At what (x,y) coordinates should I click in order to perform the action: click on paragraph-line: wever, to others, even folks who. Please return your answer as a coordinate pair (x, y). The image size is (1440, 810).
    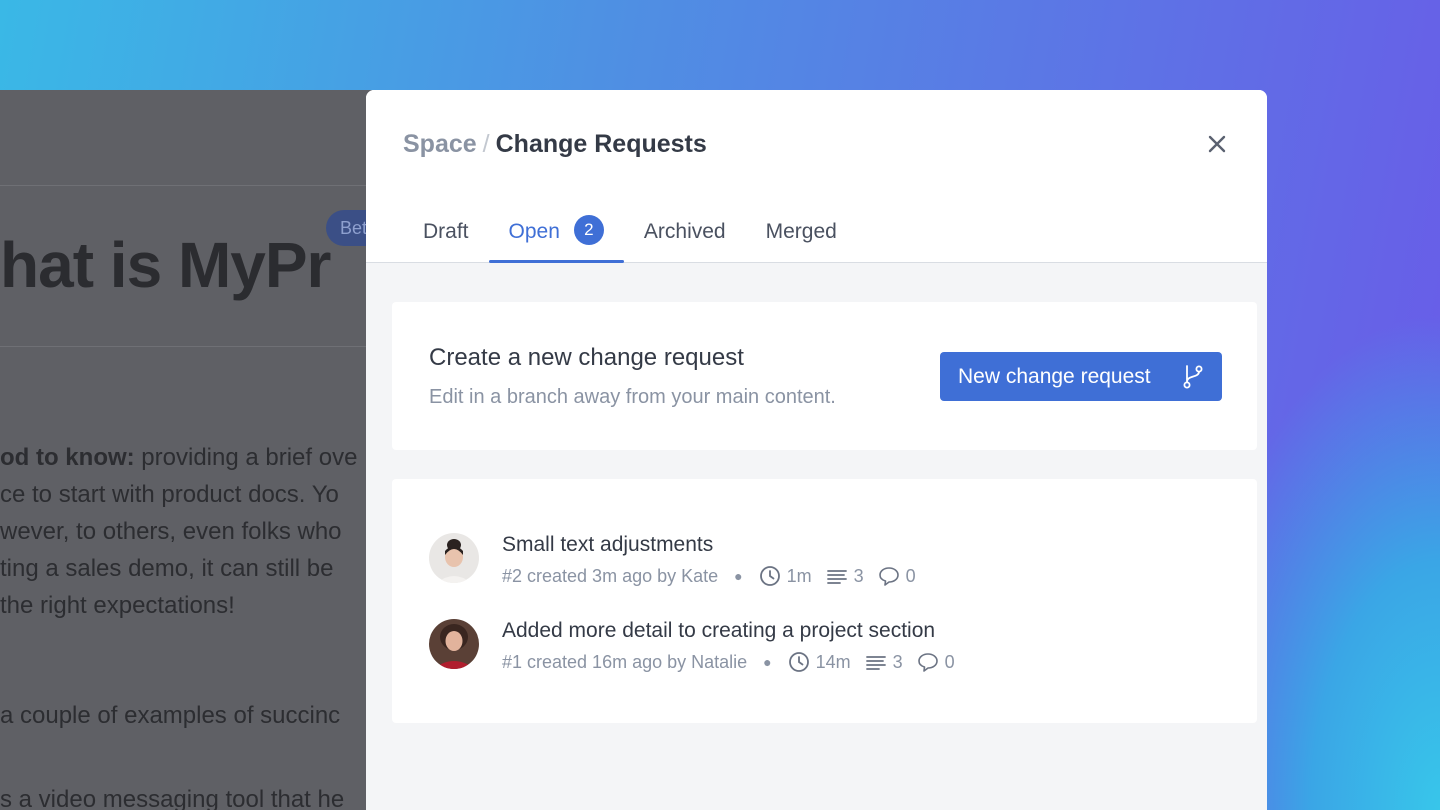
    Looking at the image, I should click on (171, 531).